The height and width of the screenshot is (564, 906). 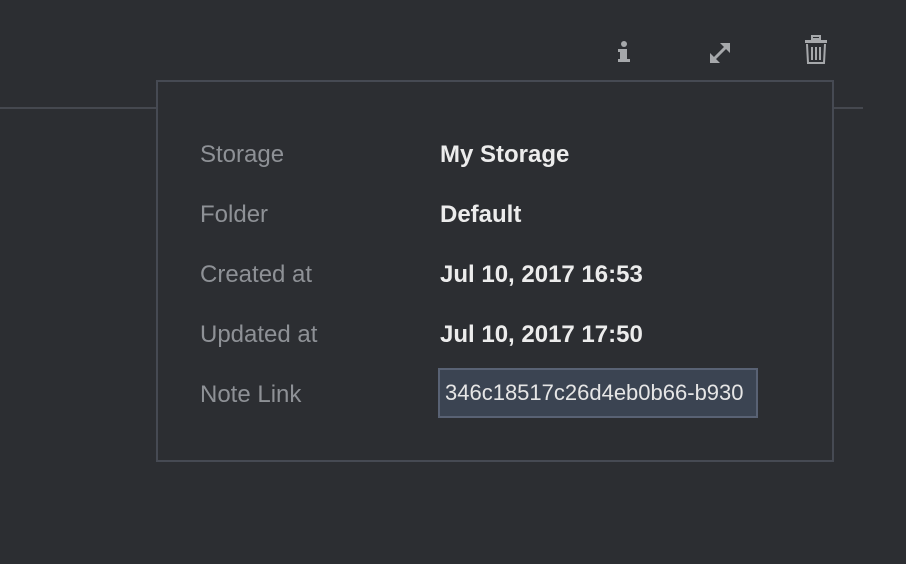 I want to click on storage-value: My Storage, so click(x=505, y=154).